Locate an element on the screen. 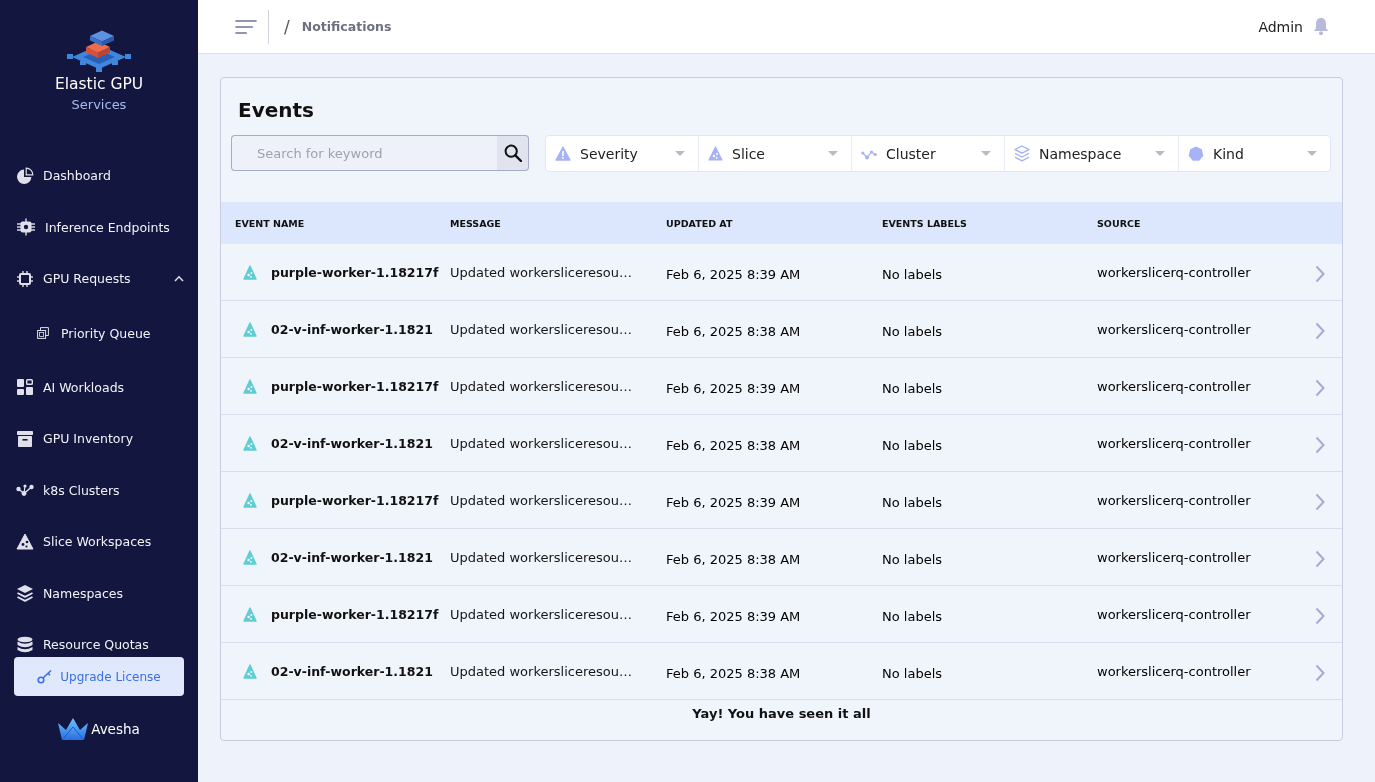  nav-item: AI Workloads is located at coordinates (70, 387).